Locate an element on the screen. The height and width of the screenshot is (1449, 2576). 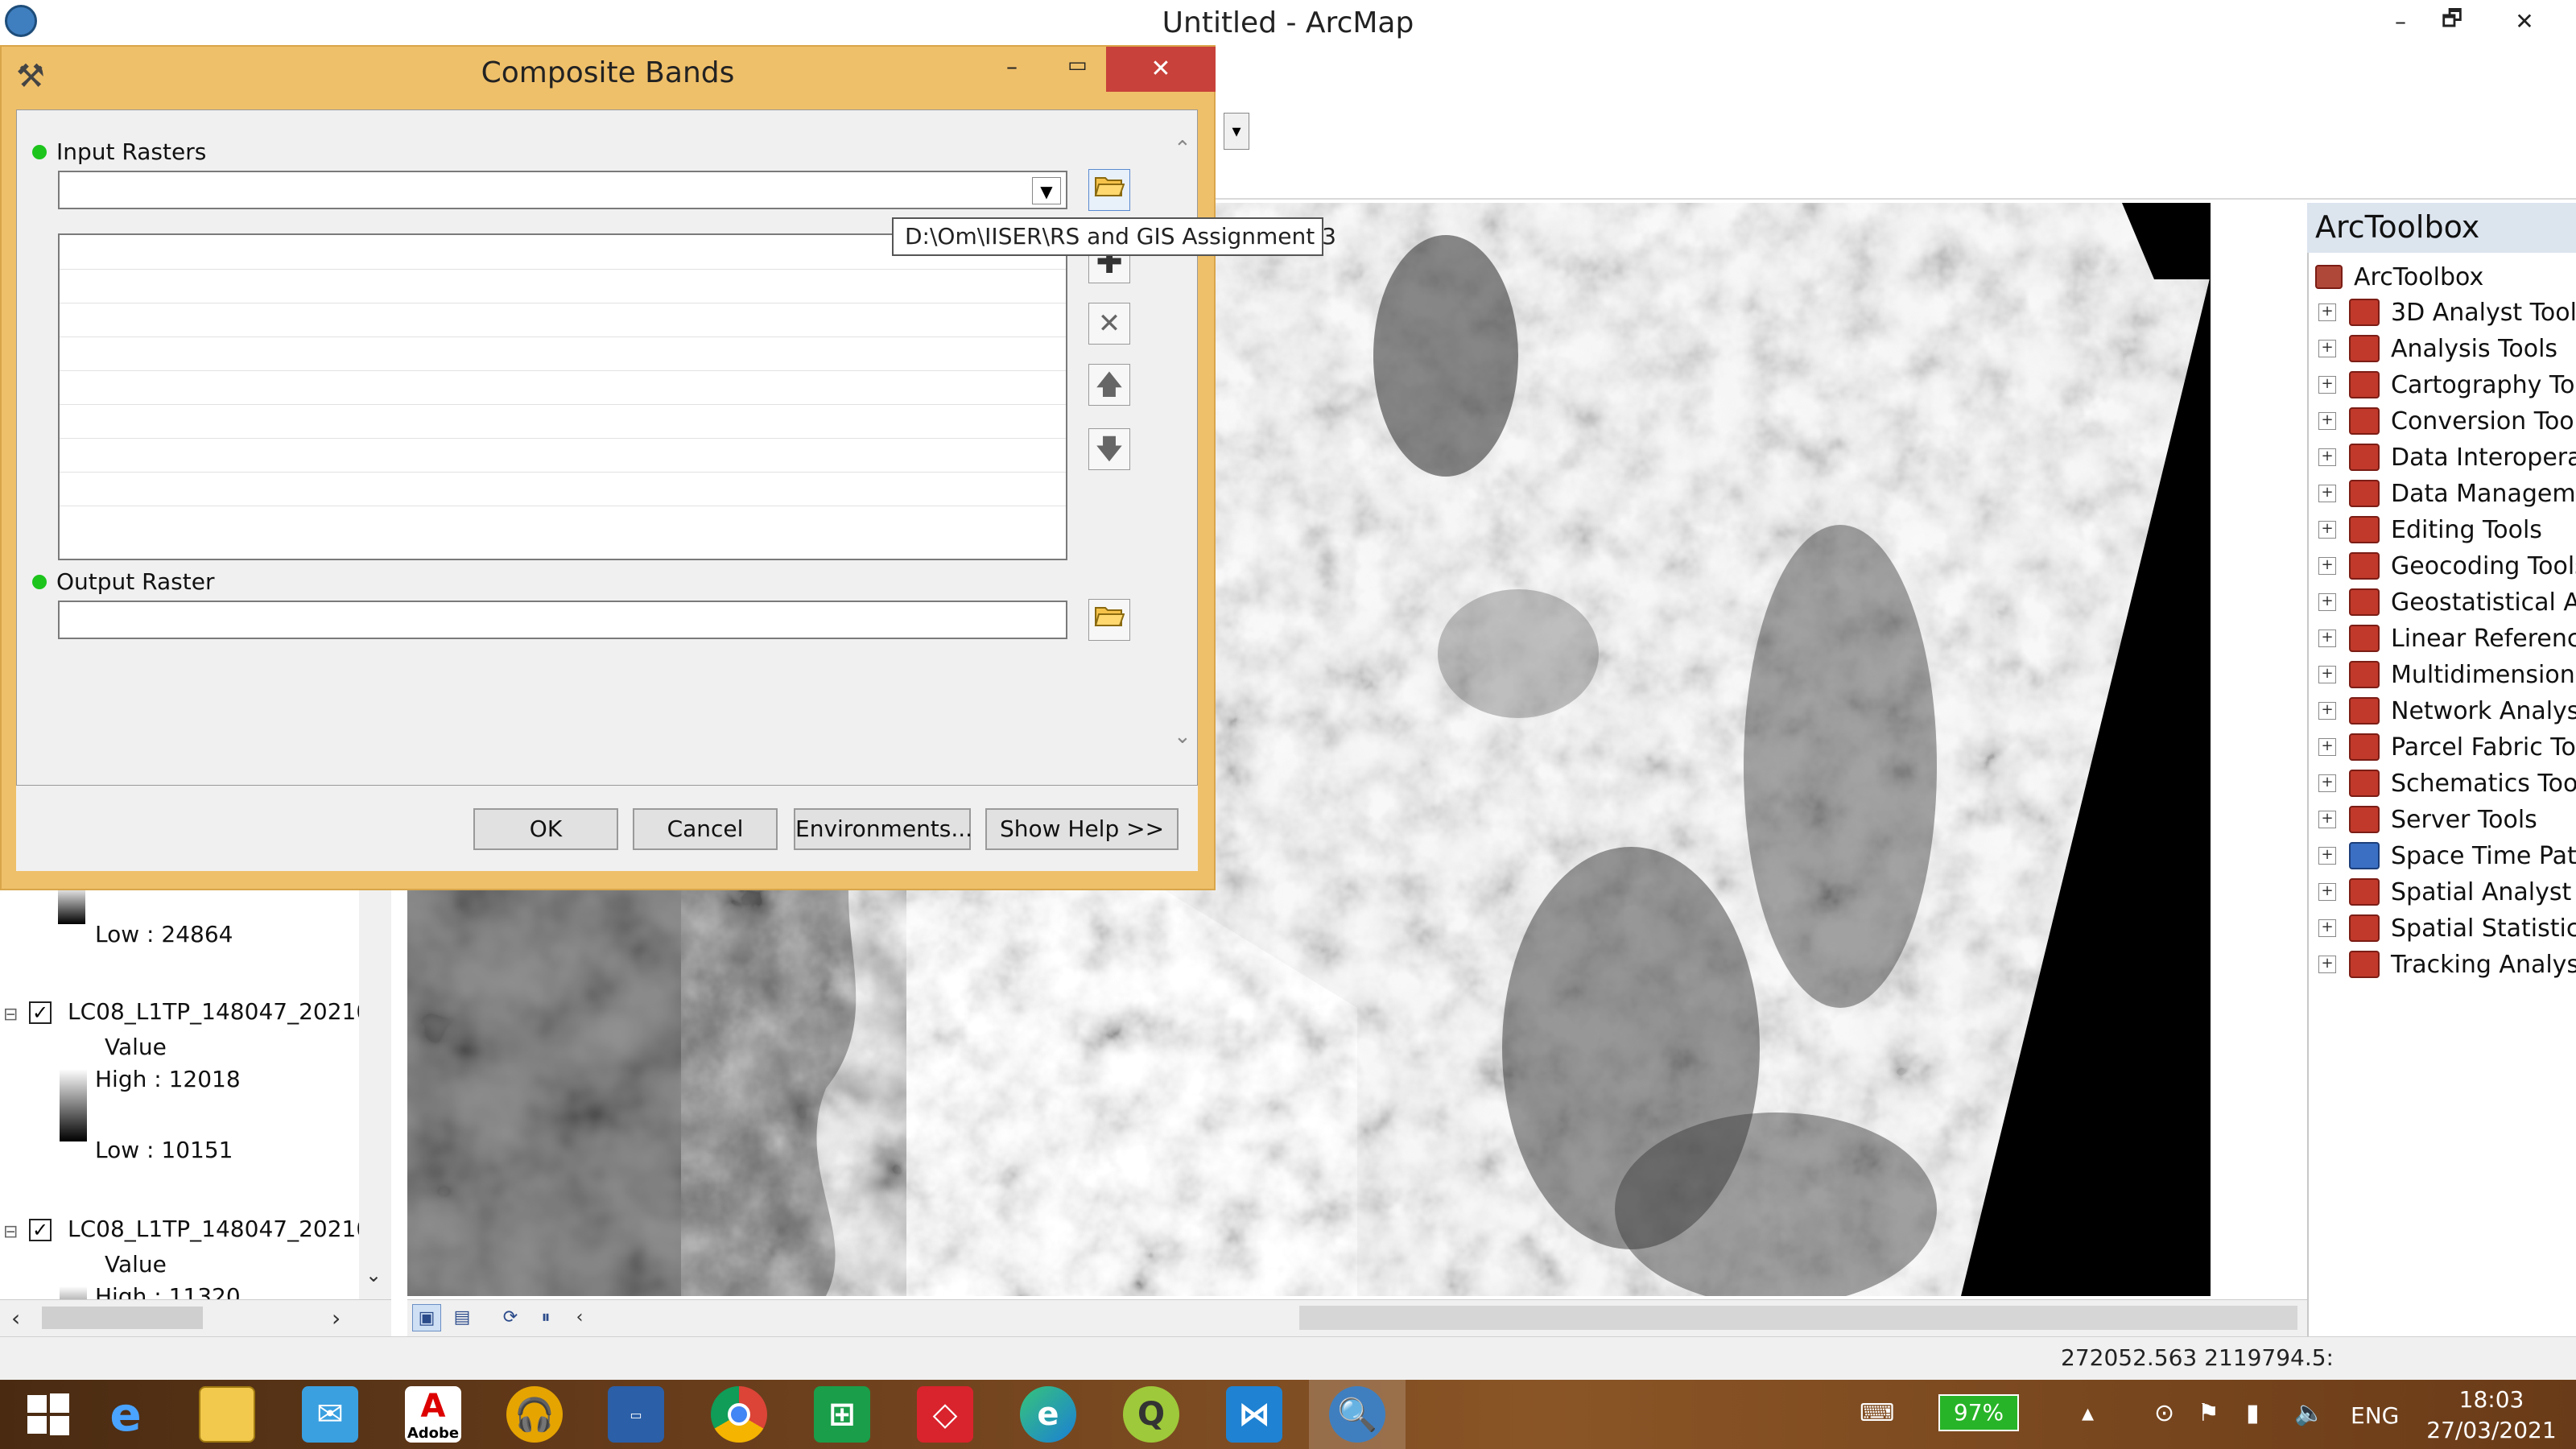
toolbox-item: + Geostatistical An is located at coordinates (2447, 602).